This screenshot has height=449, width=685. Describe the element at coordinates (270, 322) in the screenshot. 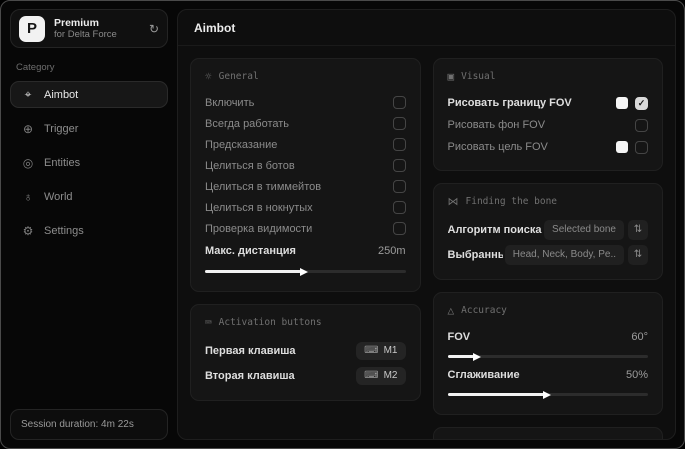

I see `activation-panel-title: Activation buttons` at that location.